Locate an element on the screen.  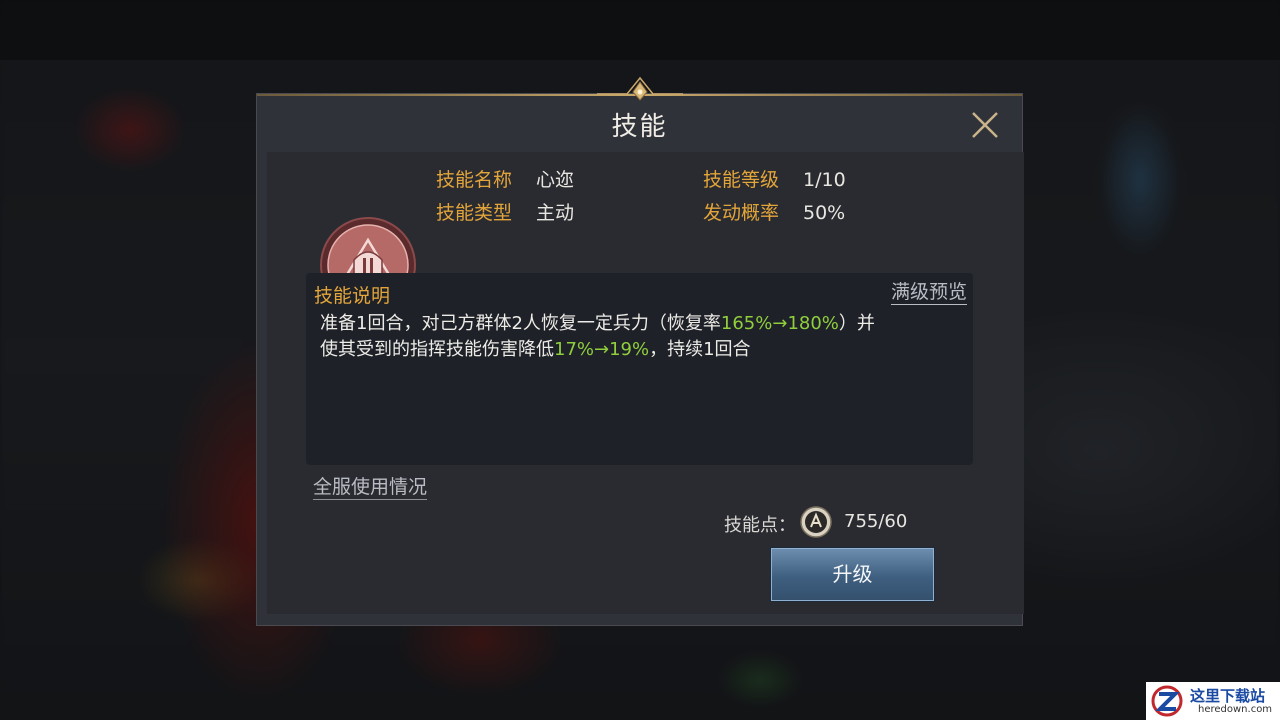
skill-points-value: 755/60 is located at coordinates (876, 521).